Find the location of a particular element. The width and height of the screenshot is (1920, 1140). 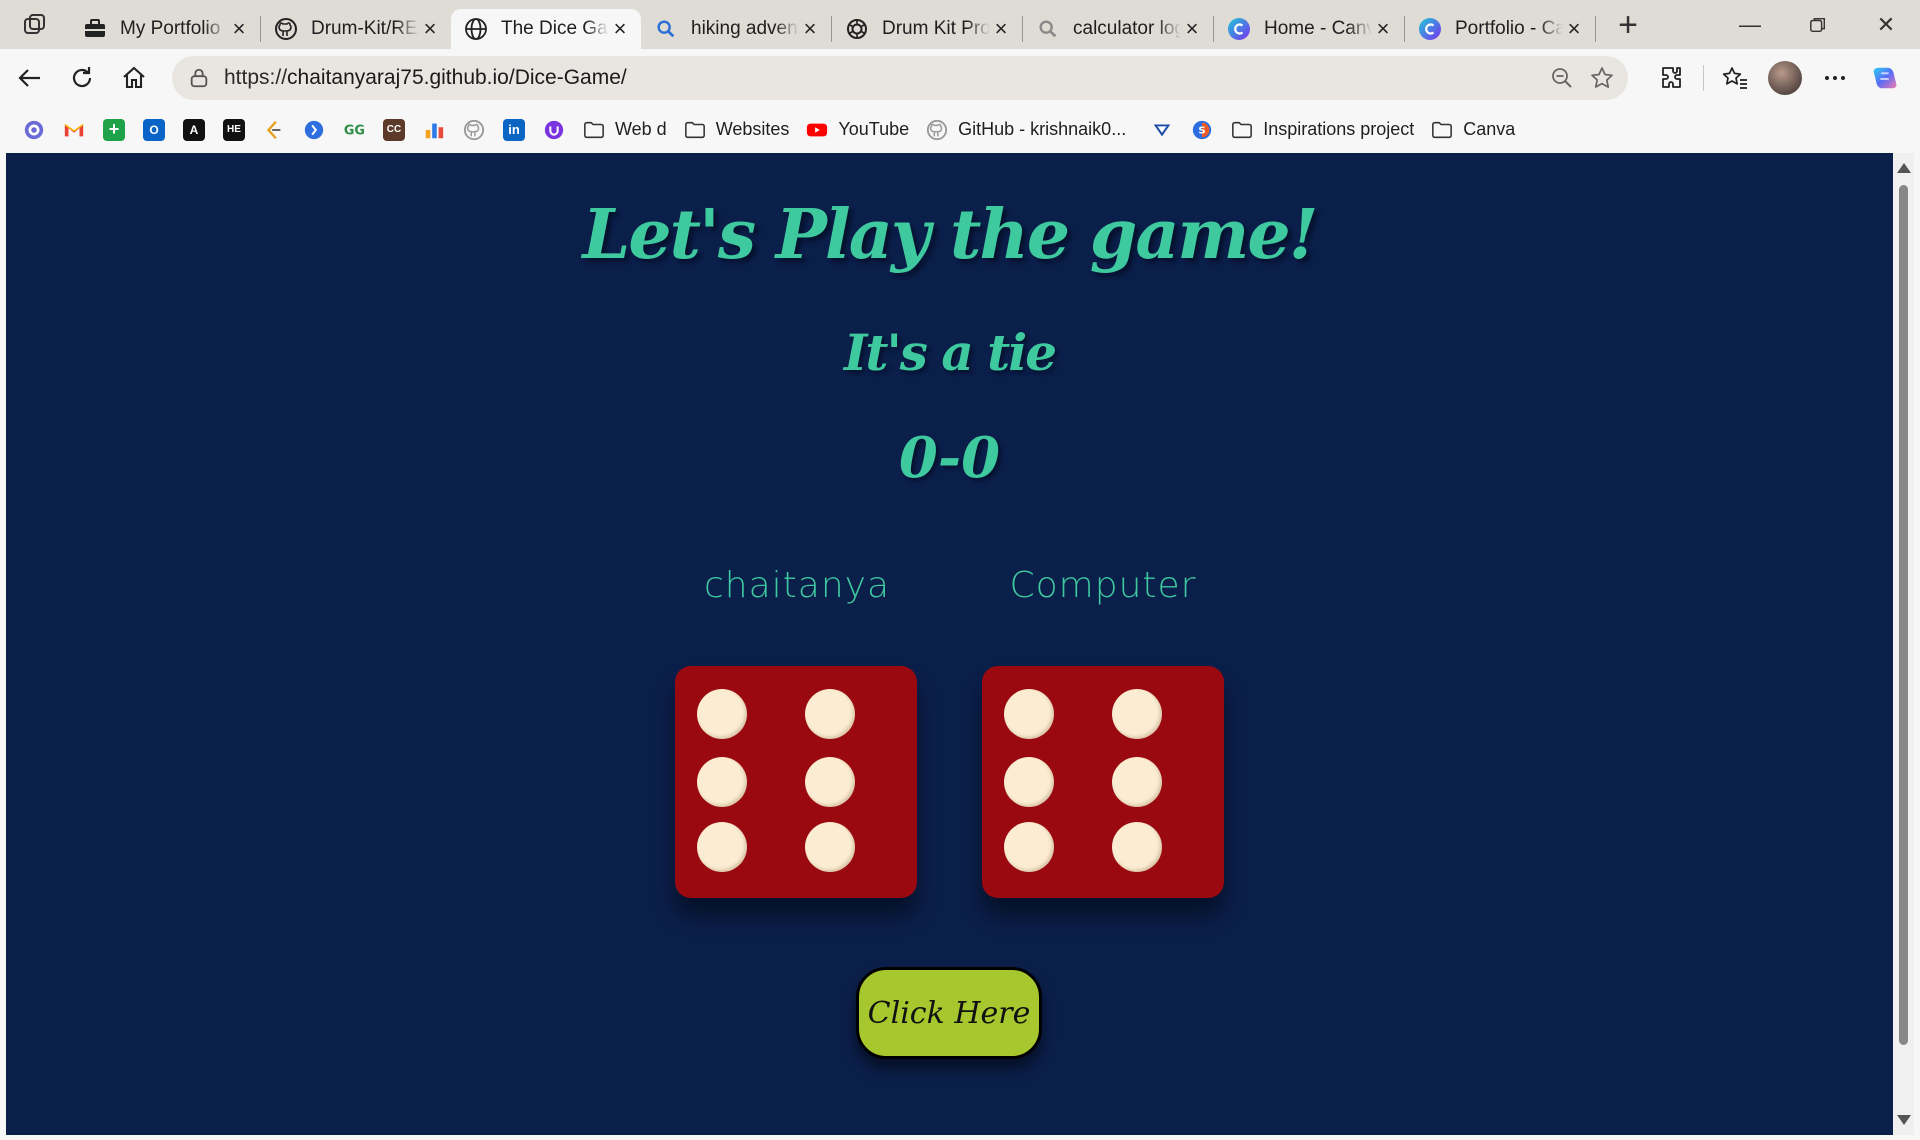

tab-my-portfolio: My Portfolio × is located at coordinates (165, 29).